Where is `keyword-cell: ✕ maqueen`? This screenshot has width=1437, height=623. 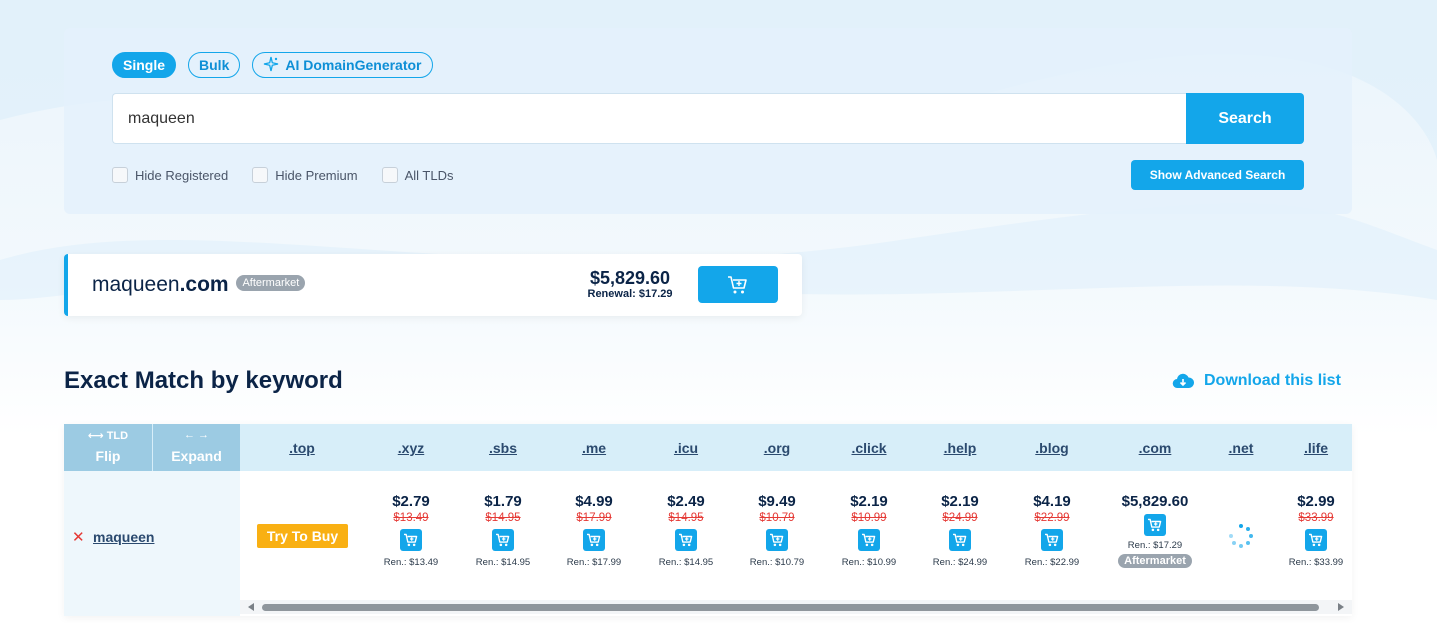
keyword-cell: ✕ maqueen is located at coordinates (152, 543).